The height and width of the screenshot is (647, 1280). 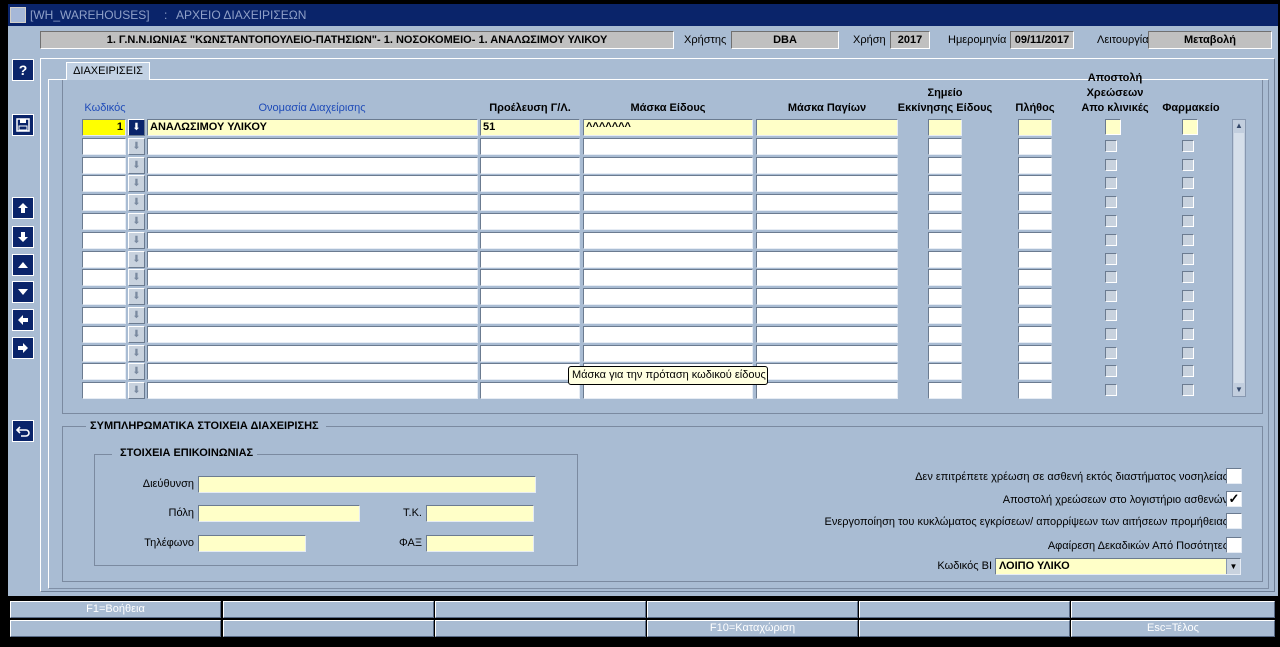 What do you see at coordinates (480, 543) in the screenshot?
I see `fax-input` at bounding box center [480, 543].